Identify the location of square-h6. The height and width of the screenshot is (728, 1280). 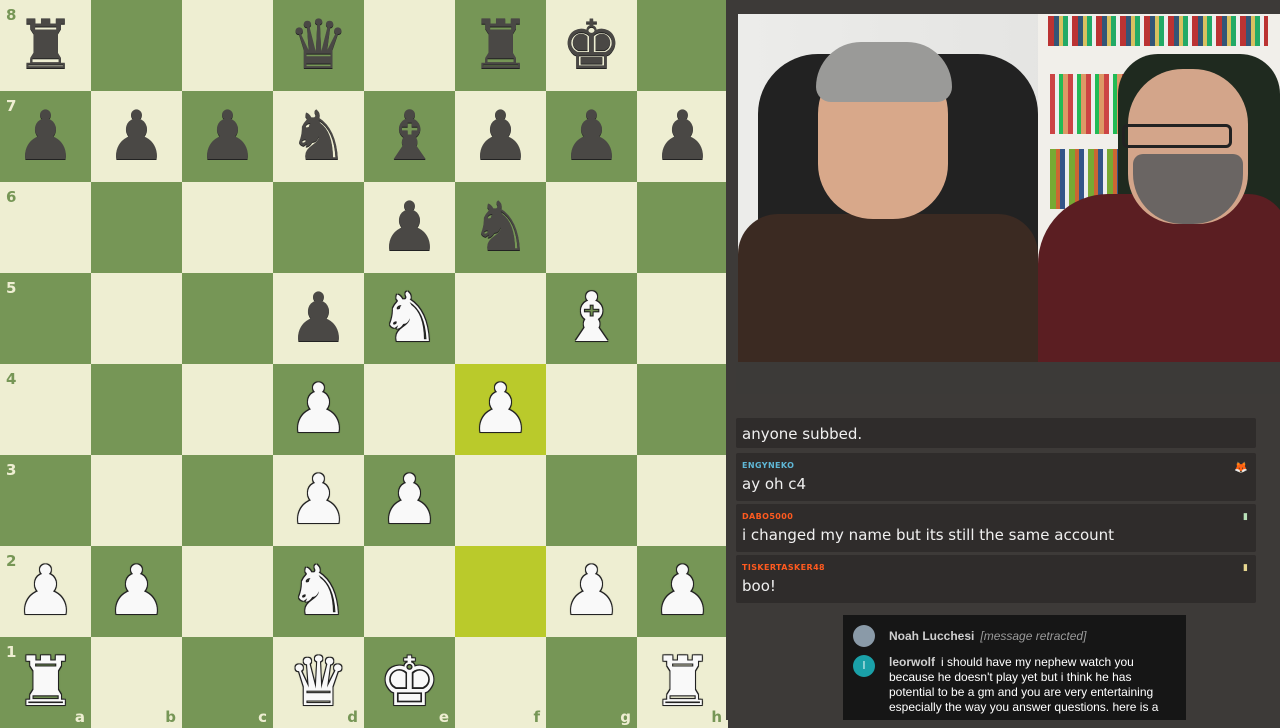
(682, 227).